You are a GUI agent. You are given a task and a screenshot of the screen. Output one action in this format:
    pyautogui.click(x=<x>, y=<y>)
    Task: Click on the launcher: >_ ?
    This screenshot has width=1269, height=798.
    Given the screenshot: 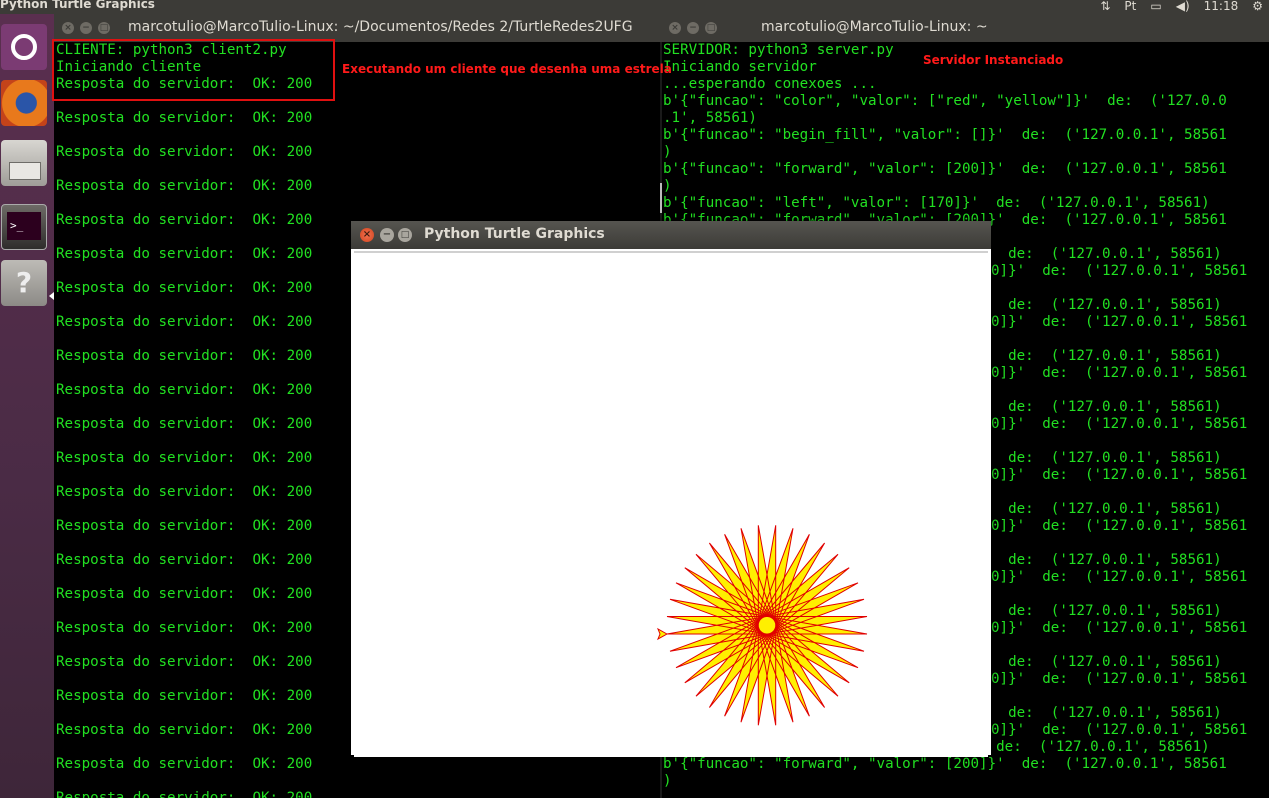 What is the action you would take?
    pyautogui.click(x=27, y=406)
    